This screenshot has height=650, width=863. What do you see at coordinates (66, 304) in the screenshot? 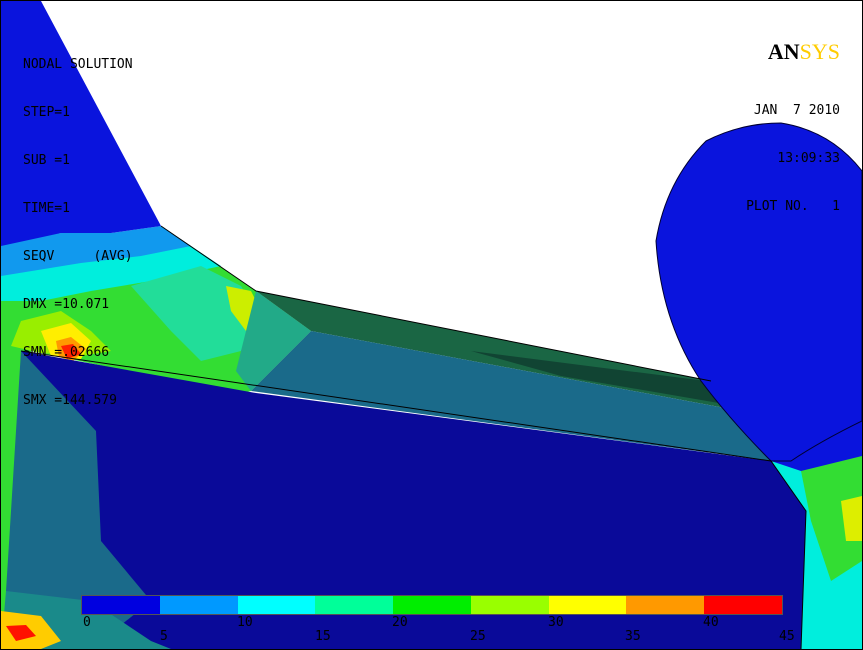
I see `info-line: DMX =10.071` at bounding box center [66, 304].